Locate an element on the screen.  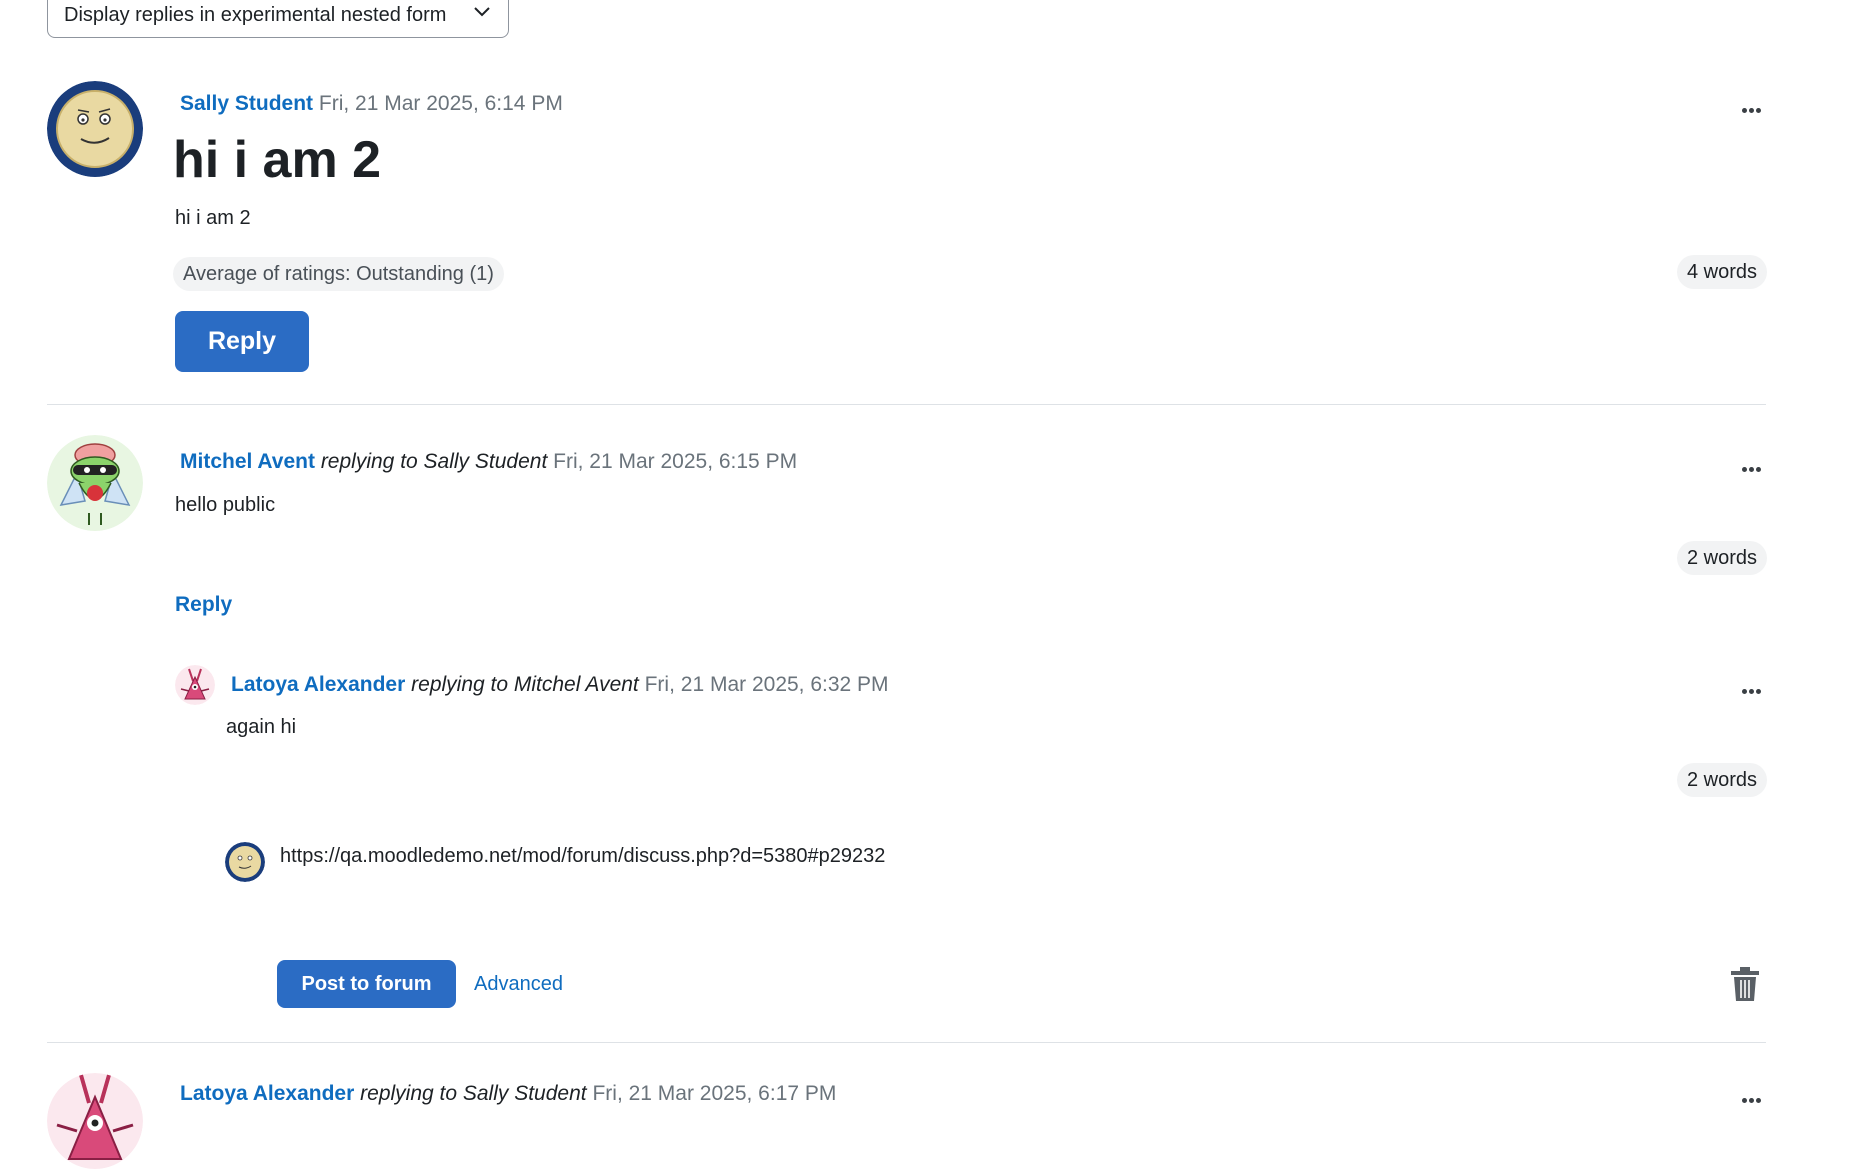
chevron-down-icon is located at coordinates (482, 12).